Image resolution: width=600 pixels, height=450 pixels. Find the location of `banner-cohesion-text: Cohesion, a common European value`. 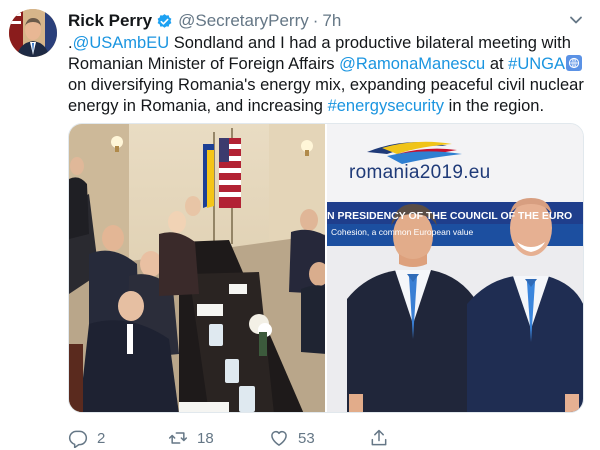

banner-cohesion-text: Cohesion, a common European value is located at coordinates (402, 232).